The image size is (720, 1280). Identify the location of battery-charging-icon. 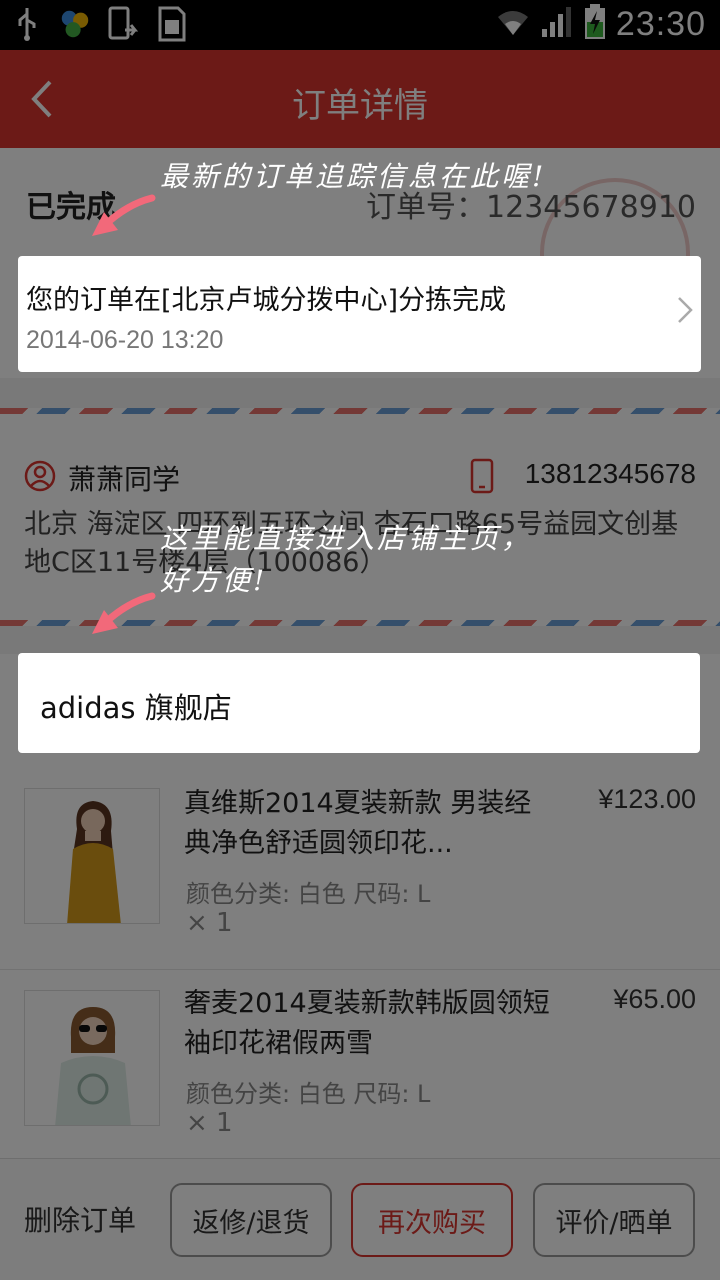
(595, 24).